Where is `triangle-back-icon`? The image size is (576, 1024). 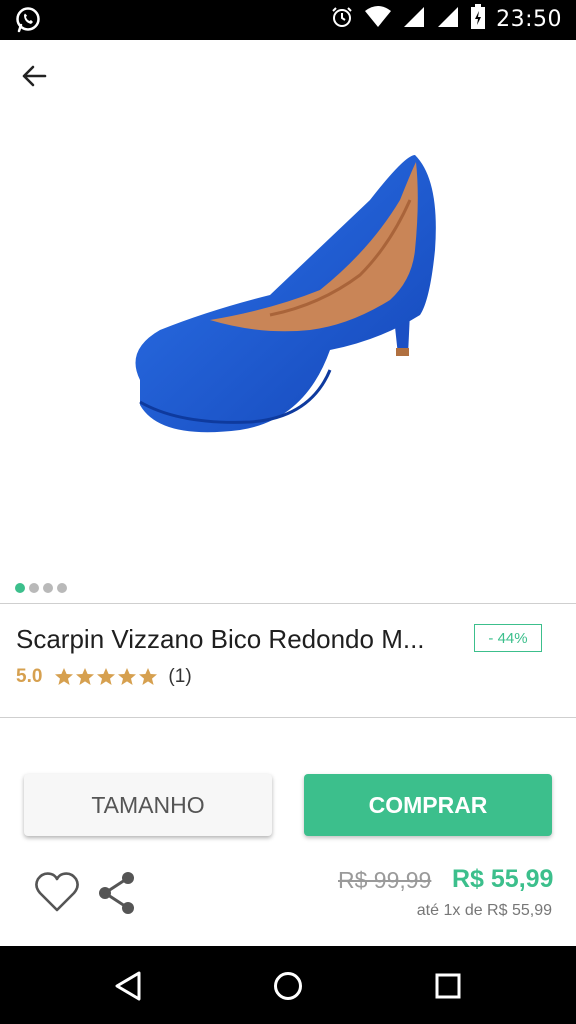 triangle-back-icon is located at coordinates (128, 986).